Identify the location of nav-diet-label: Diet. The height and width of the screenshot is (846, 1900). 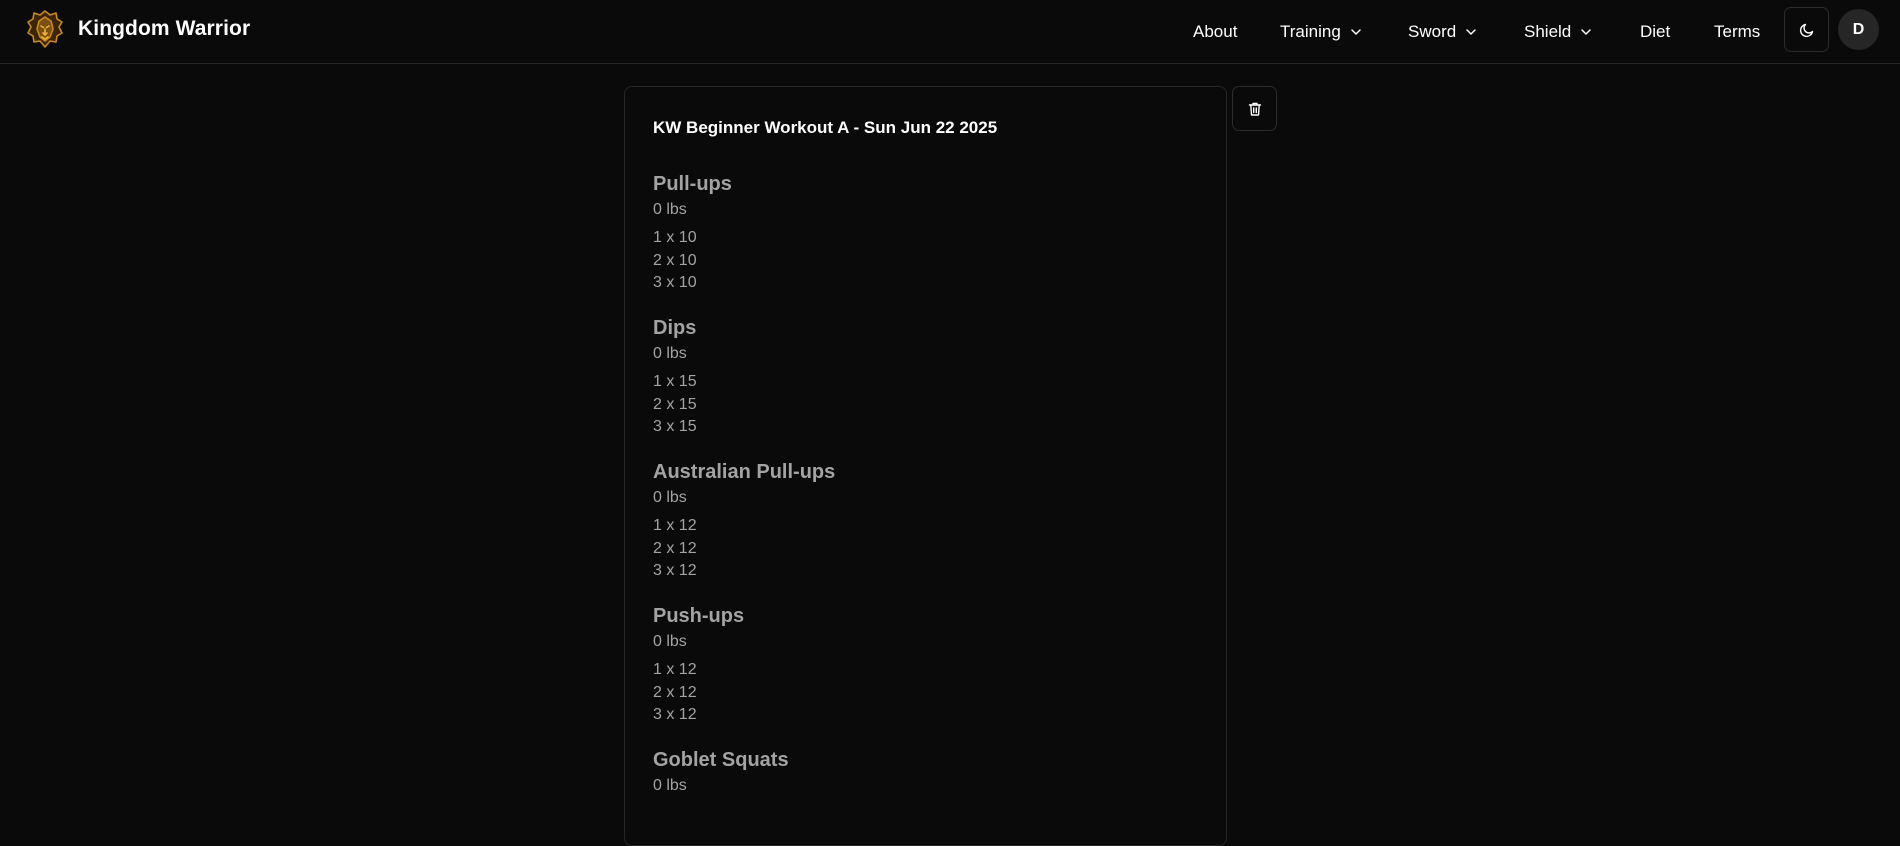
(1655, 31).